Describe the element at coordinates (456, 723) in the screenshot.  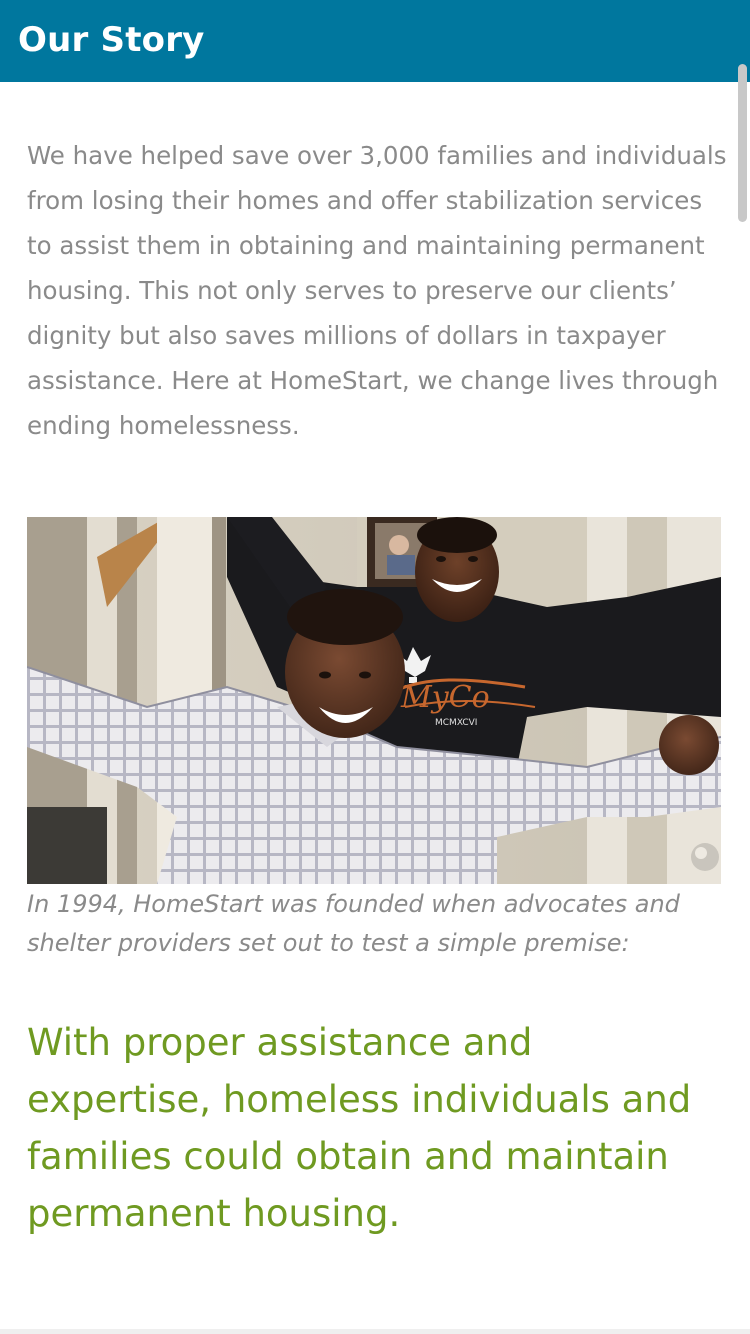
I see `shirt-graphic-numeral: MCMXCVI` at that location.